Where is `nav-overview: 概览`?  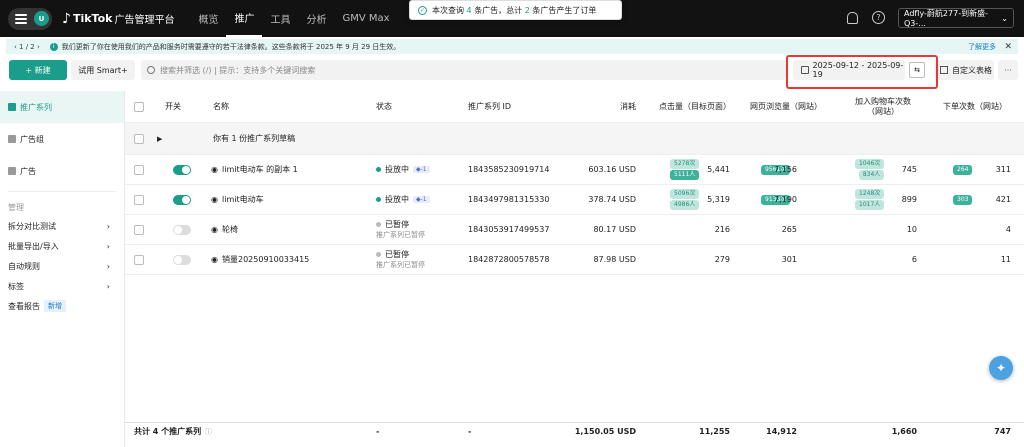
nav-overview: 概览 is located at coordinates (208, 18).